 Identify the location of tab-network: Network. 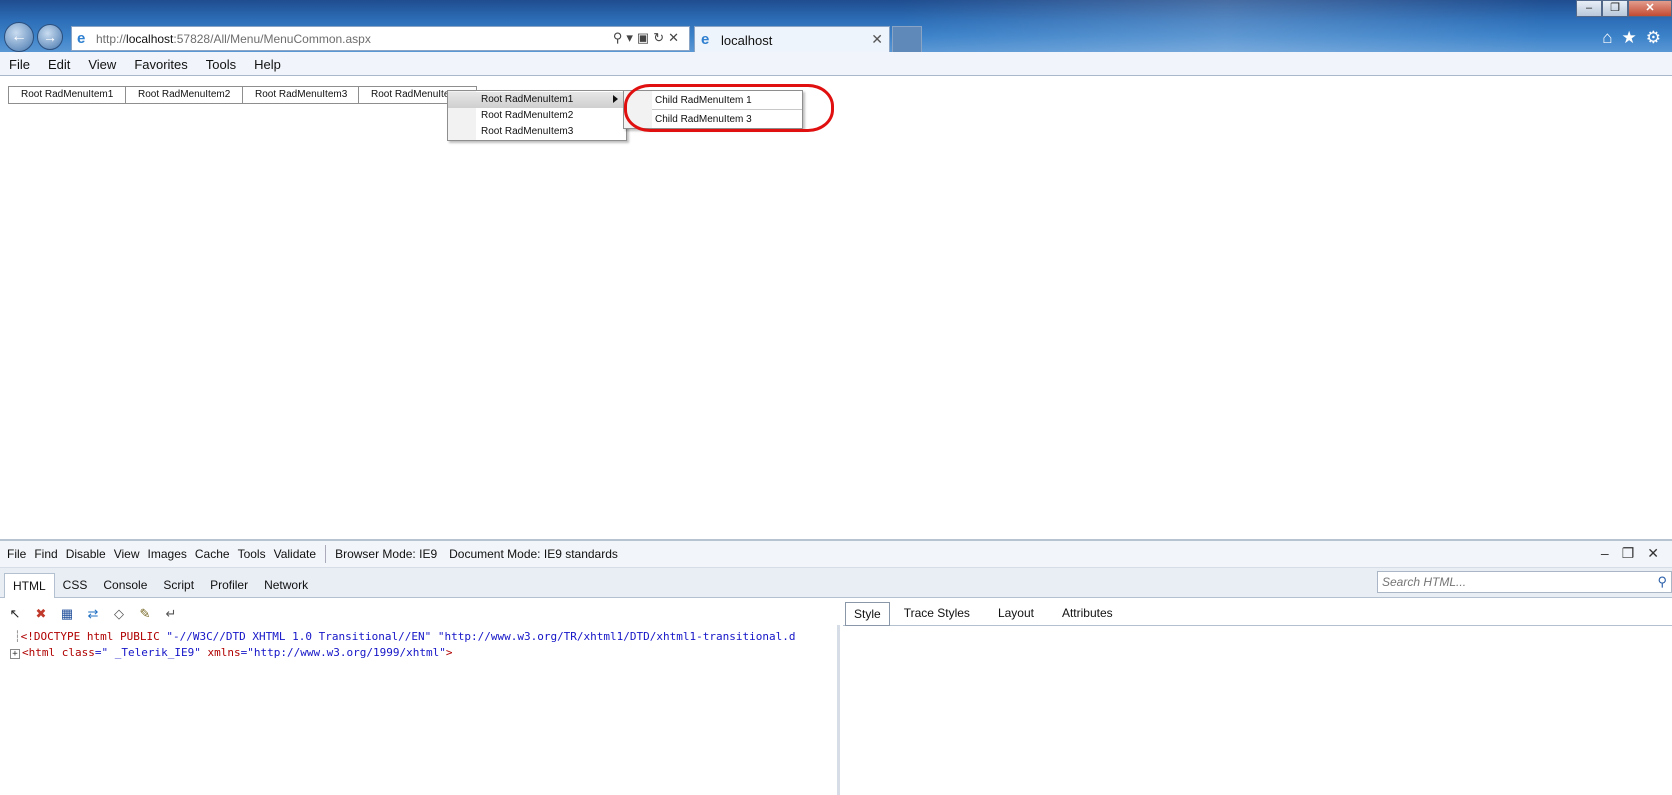
(286, 585).